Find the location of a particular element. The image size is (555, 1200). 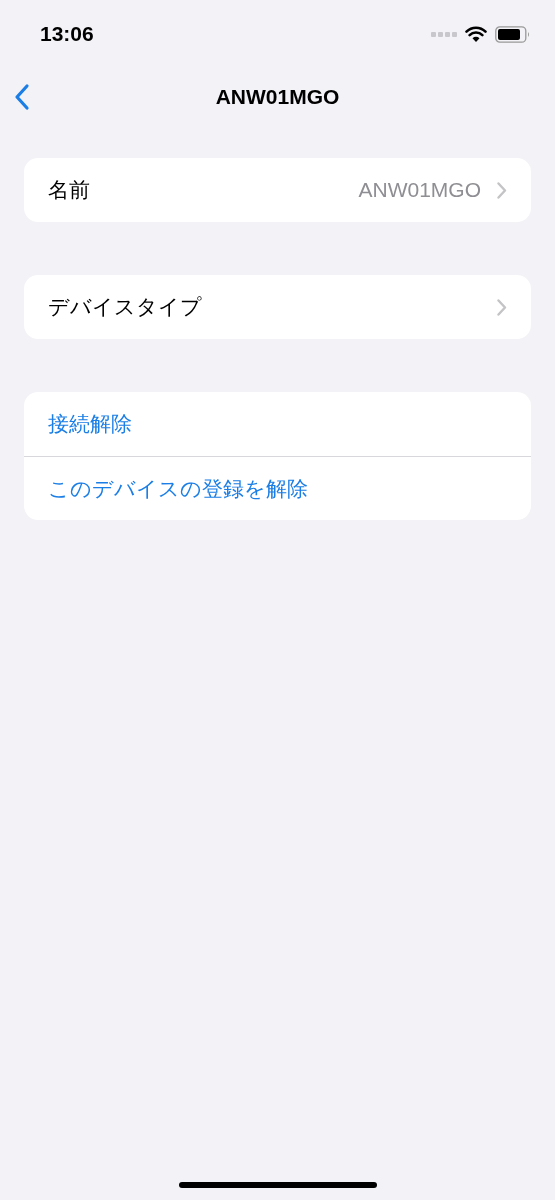

action-label: このデバイスの登録を解除 is located at coordinates (178, 488).